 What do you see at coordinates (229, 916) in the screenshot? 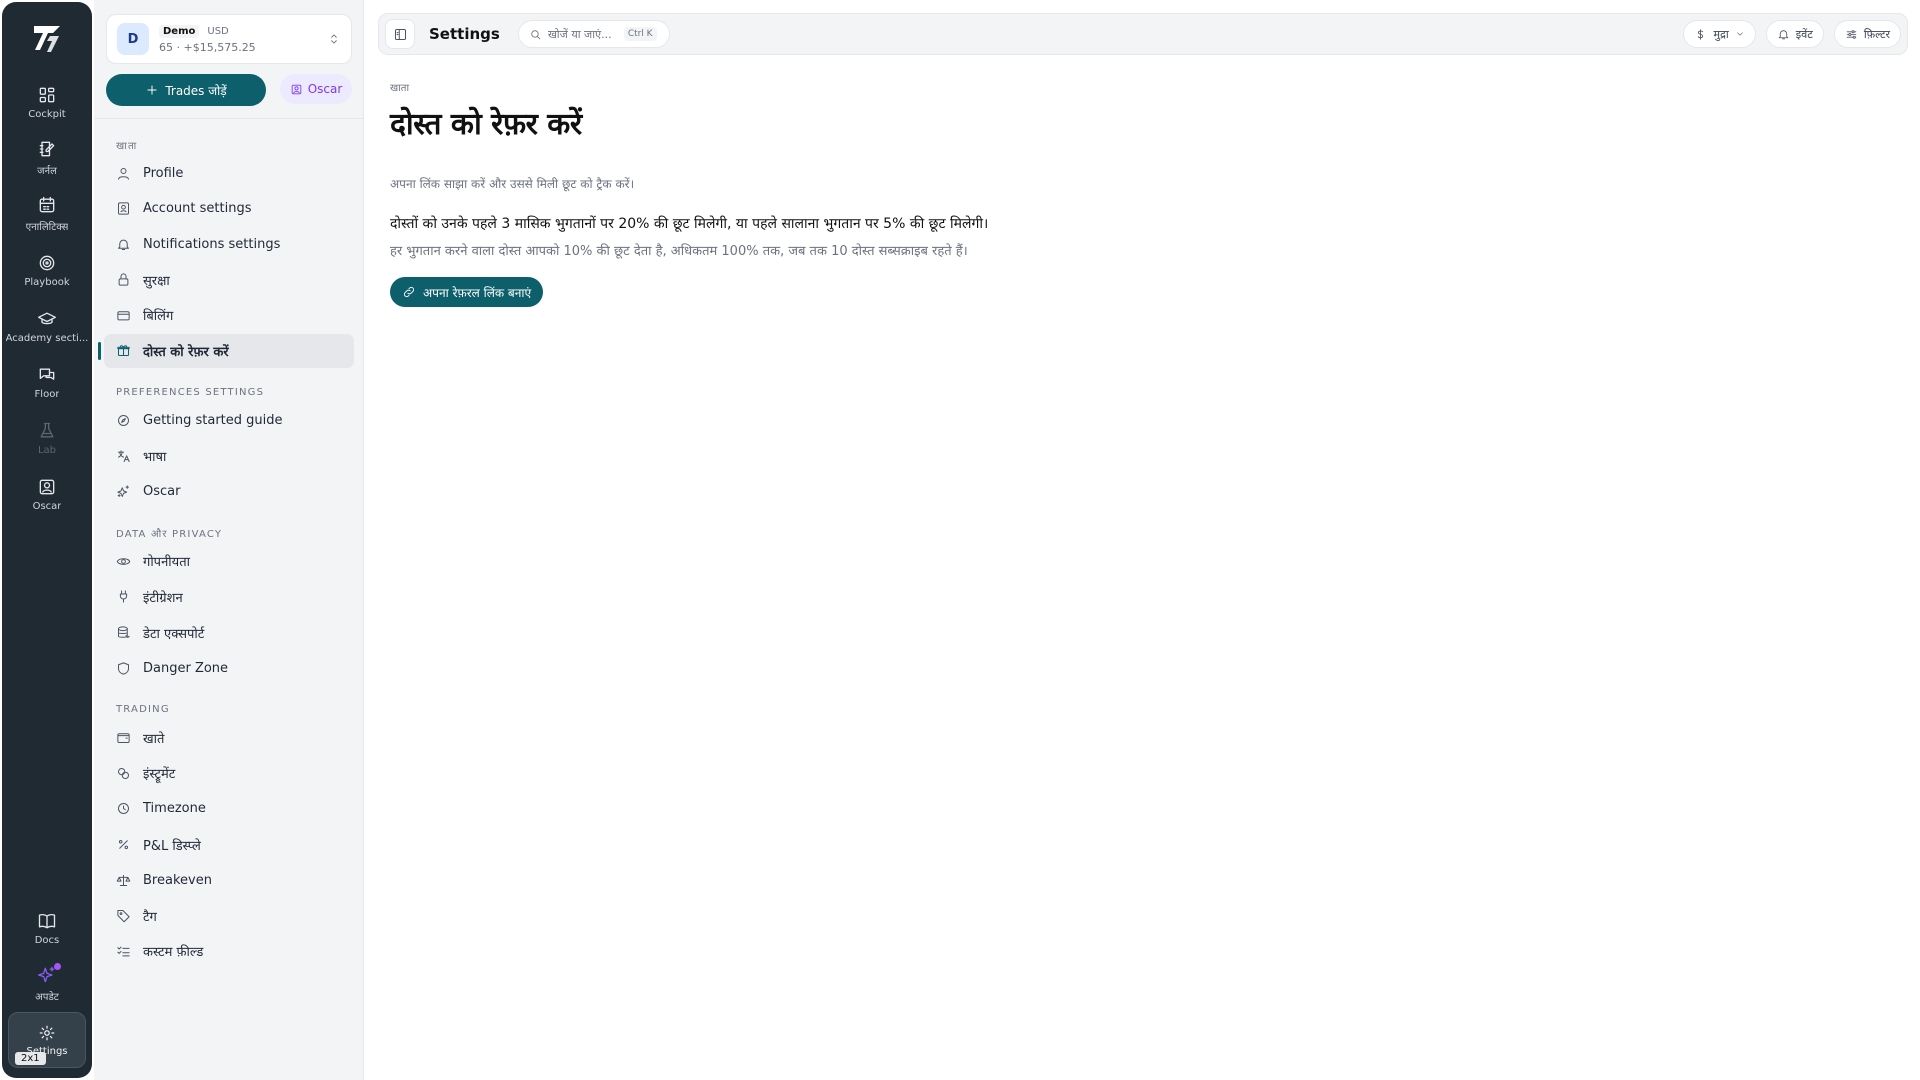
I see `menu-item-tags: टैग` at bounding box center [229, 916].